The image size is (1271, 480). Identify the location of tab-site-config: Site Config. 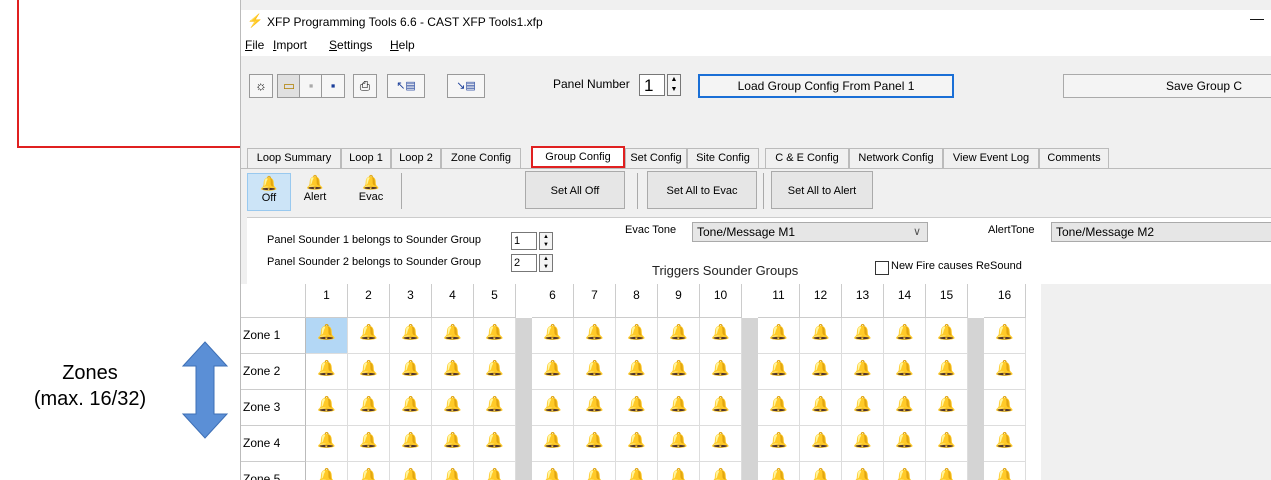
(723, 158).